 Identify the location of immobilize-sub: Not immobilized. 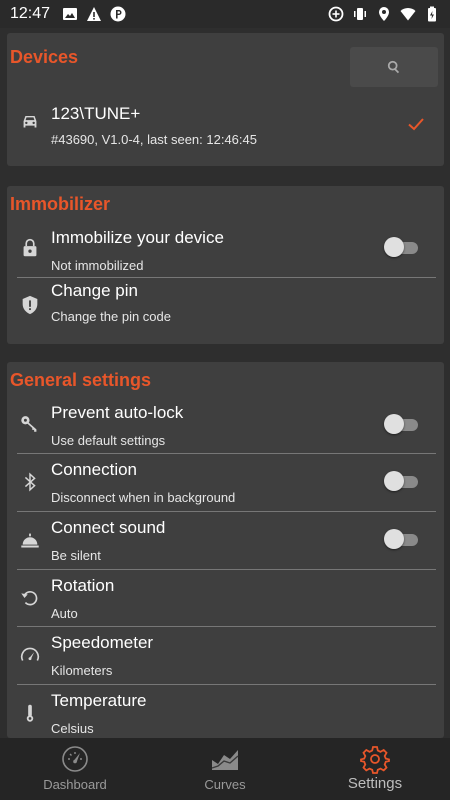
(97, 265).